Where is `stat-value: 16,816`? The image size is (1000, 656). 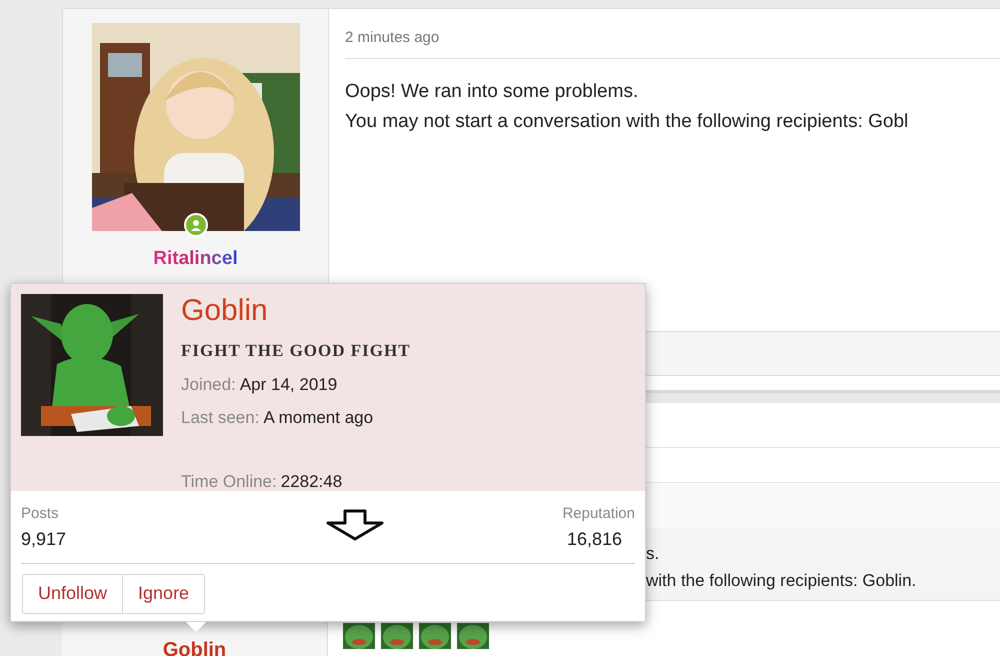
stat-value: 16,816 is located at coordinates (594, 539).